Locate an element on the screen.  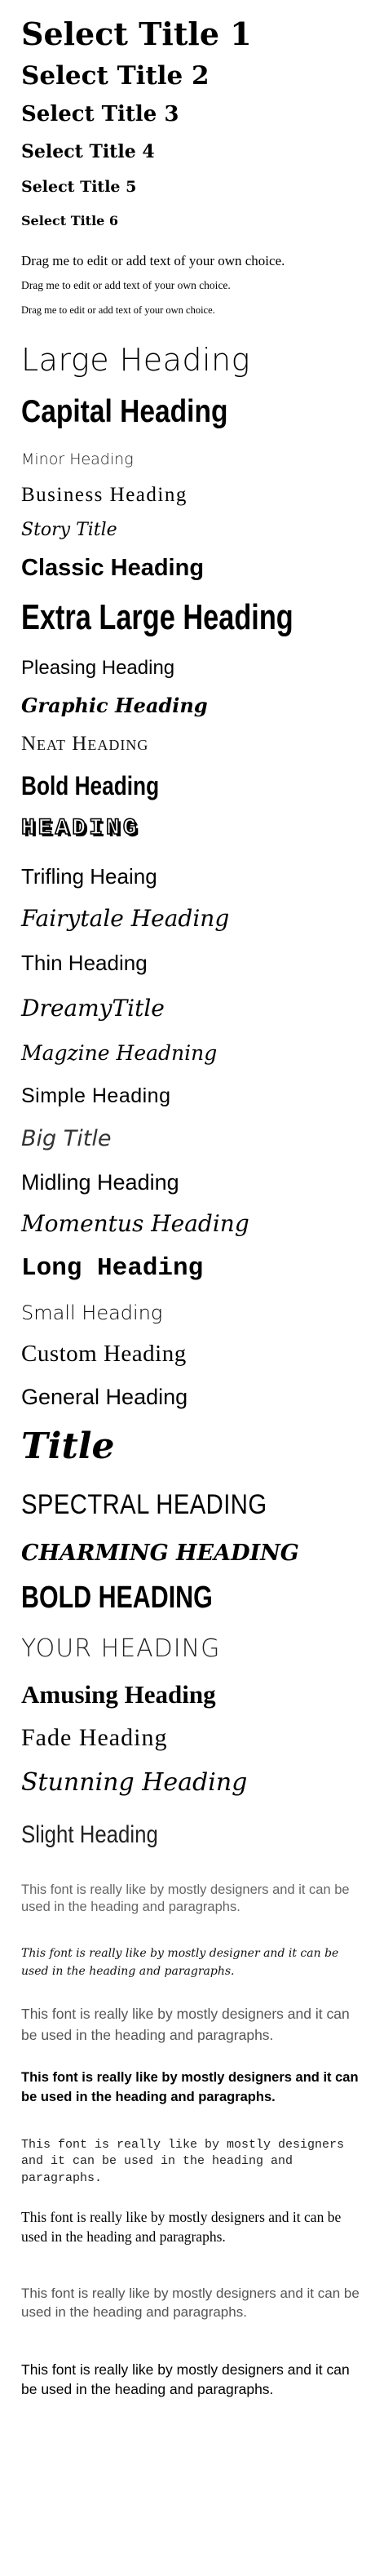
heading-classic: Classic Heading is located at coordinates (193, 568).